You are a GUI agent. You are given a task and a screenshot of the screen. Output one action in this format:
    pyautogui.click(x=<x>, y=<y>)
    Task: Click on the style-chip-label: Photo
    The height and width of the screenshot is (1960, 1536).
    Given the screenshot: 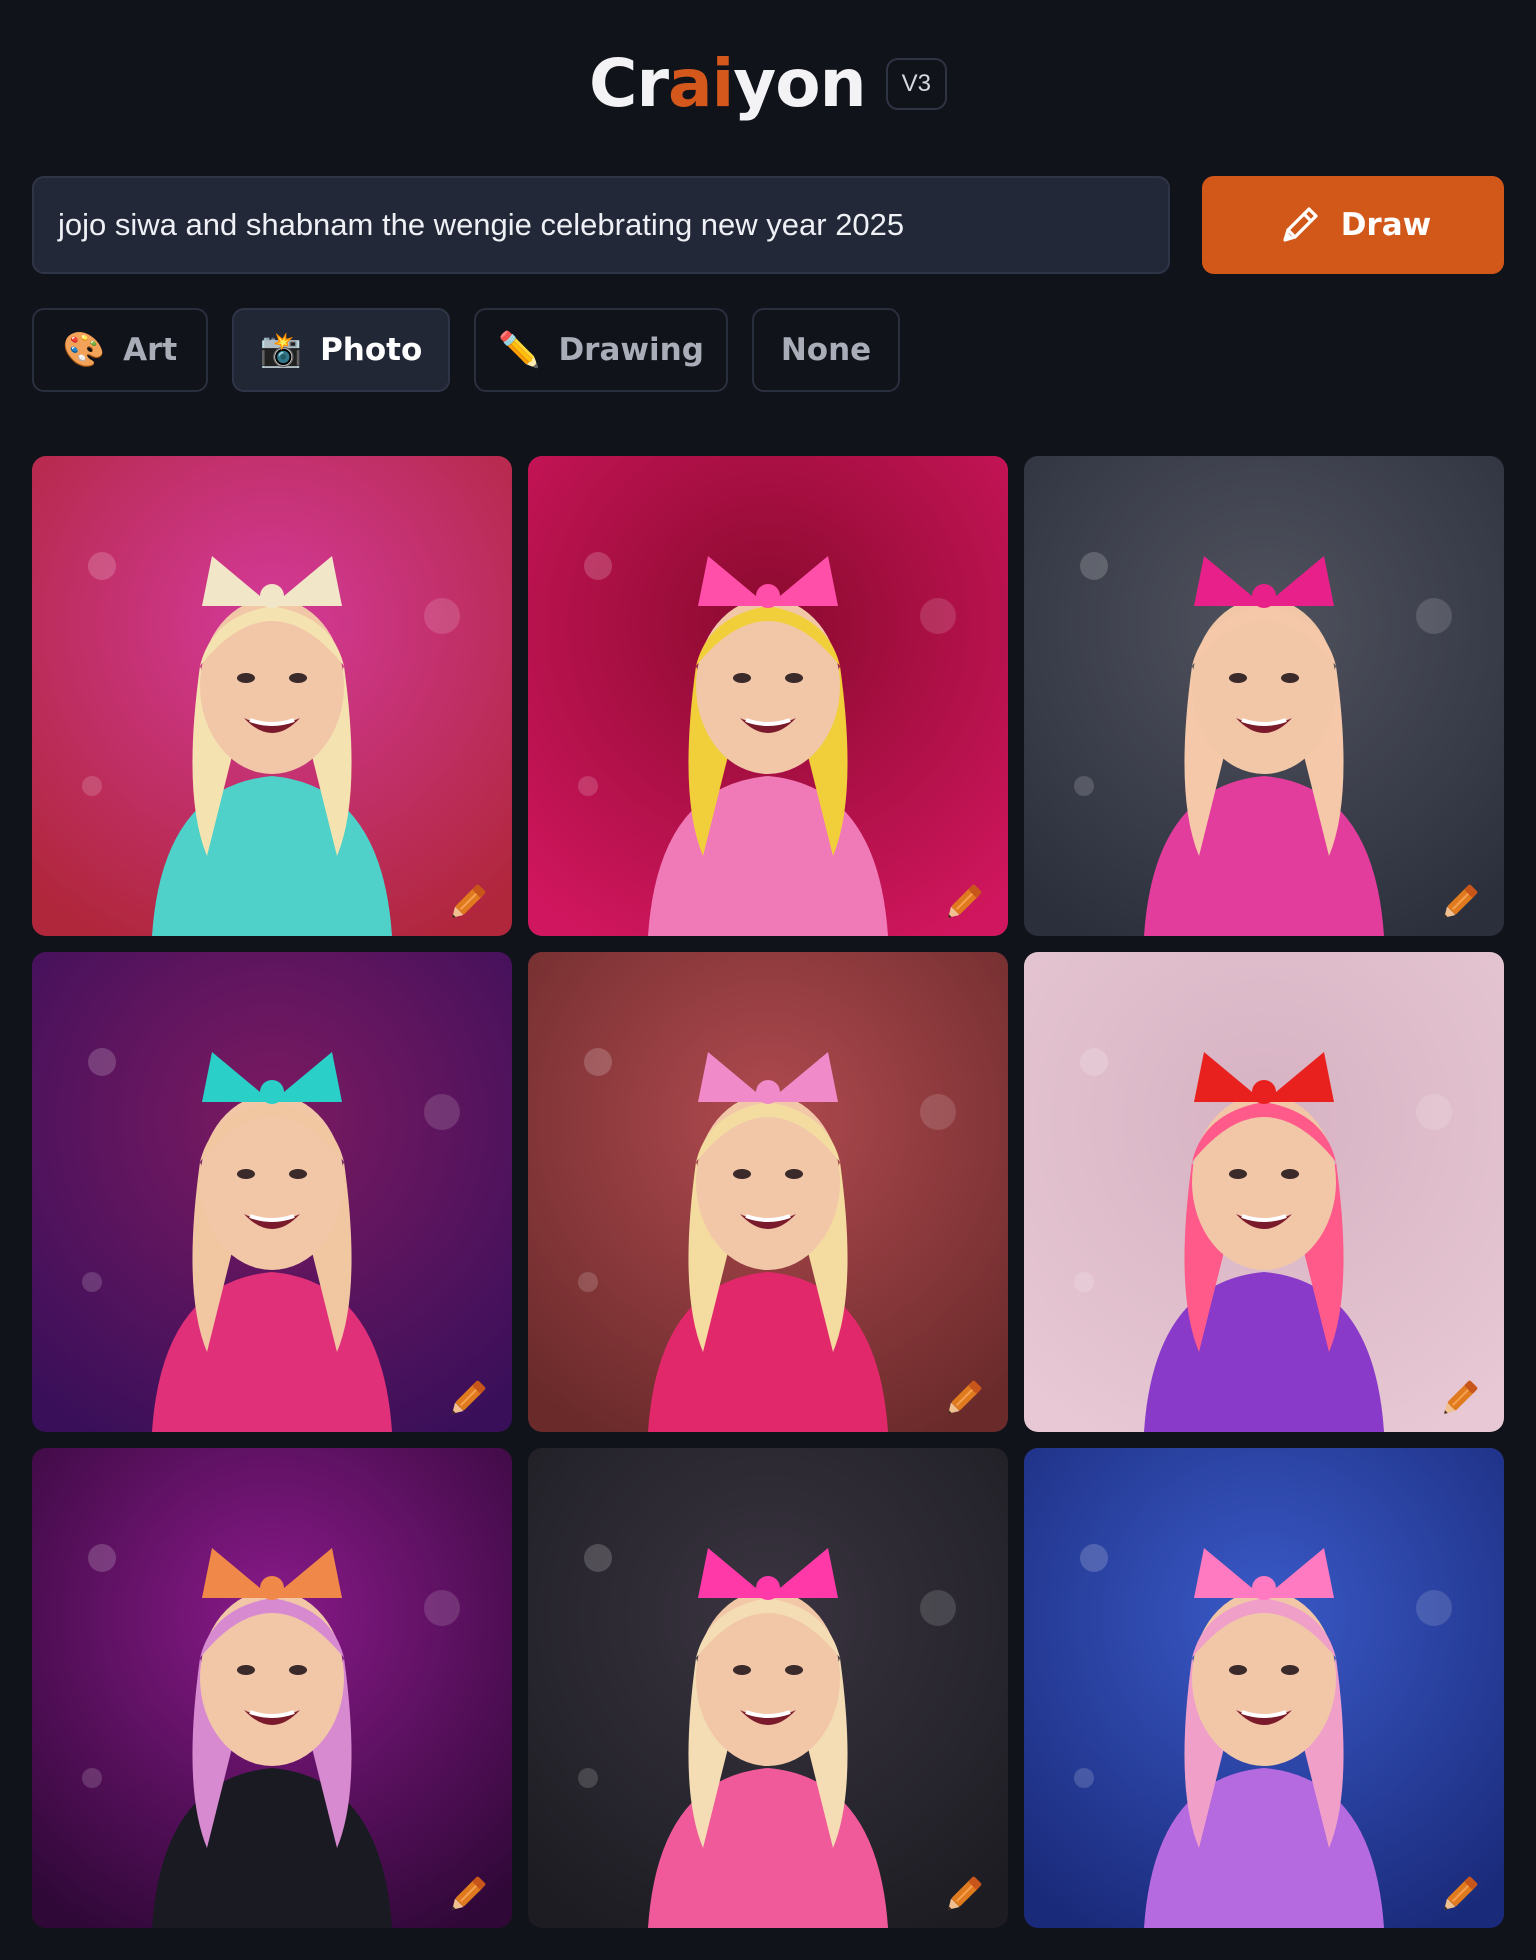 What is the action you would take?
    pyautogui.click(x=371, y=350)
    